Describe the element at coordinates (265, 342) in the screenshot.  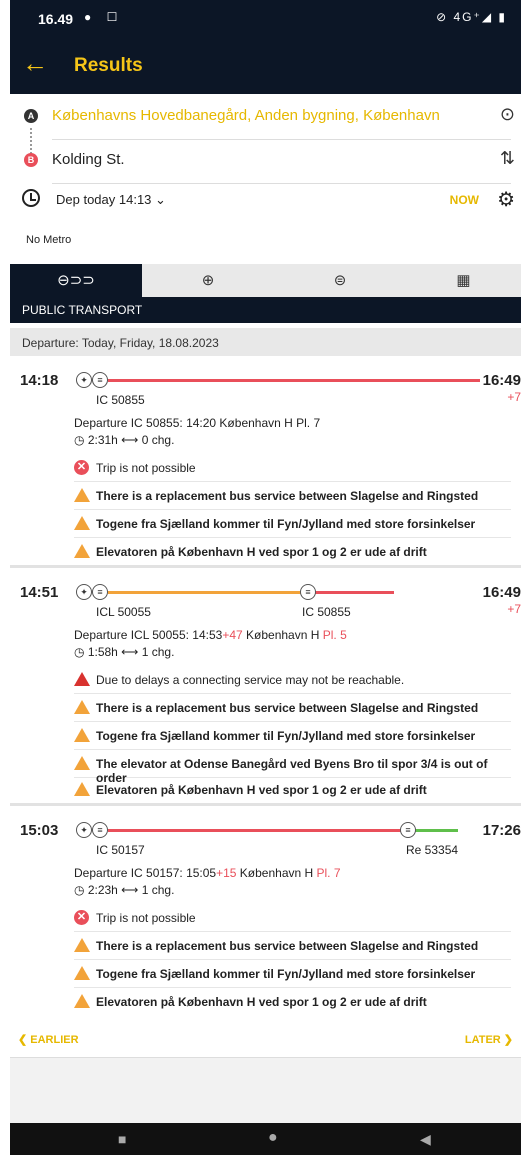
I see `date-header: Departure: Today, Friday, 18.08.2023` at that location.